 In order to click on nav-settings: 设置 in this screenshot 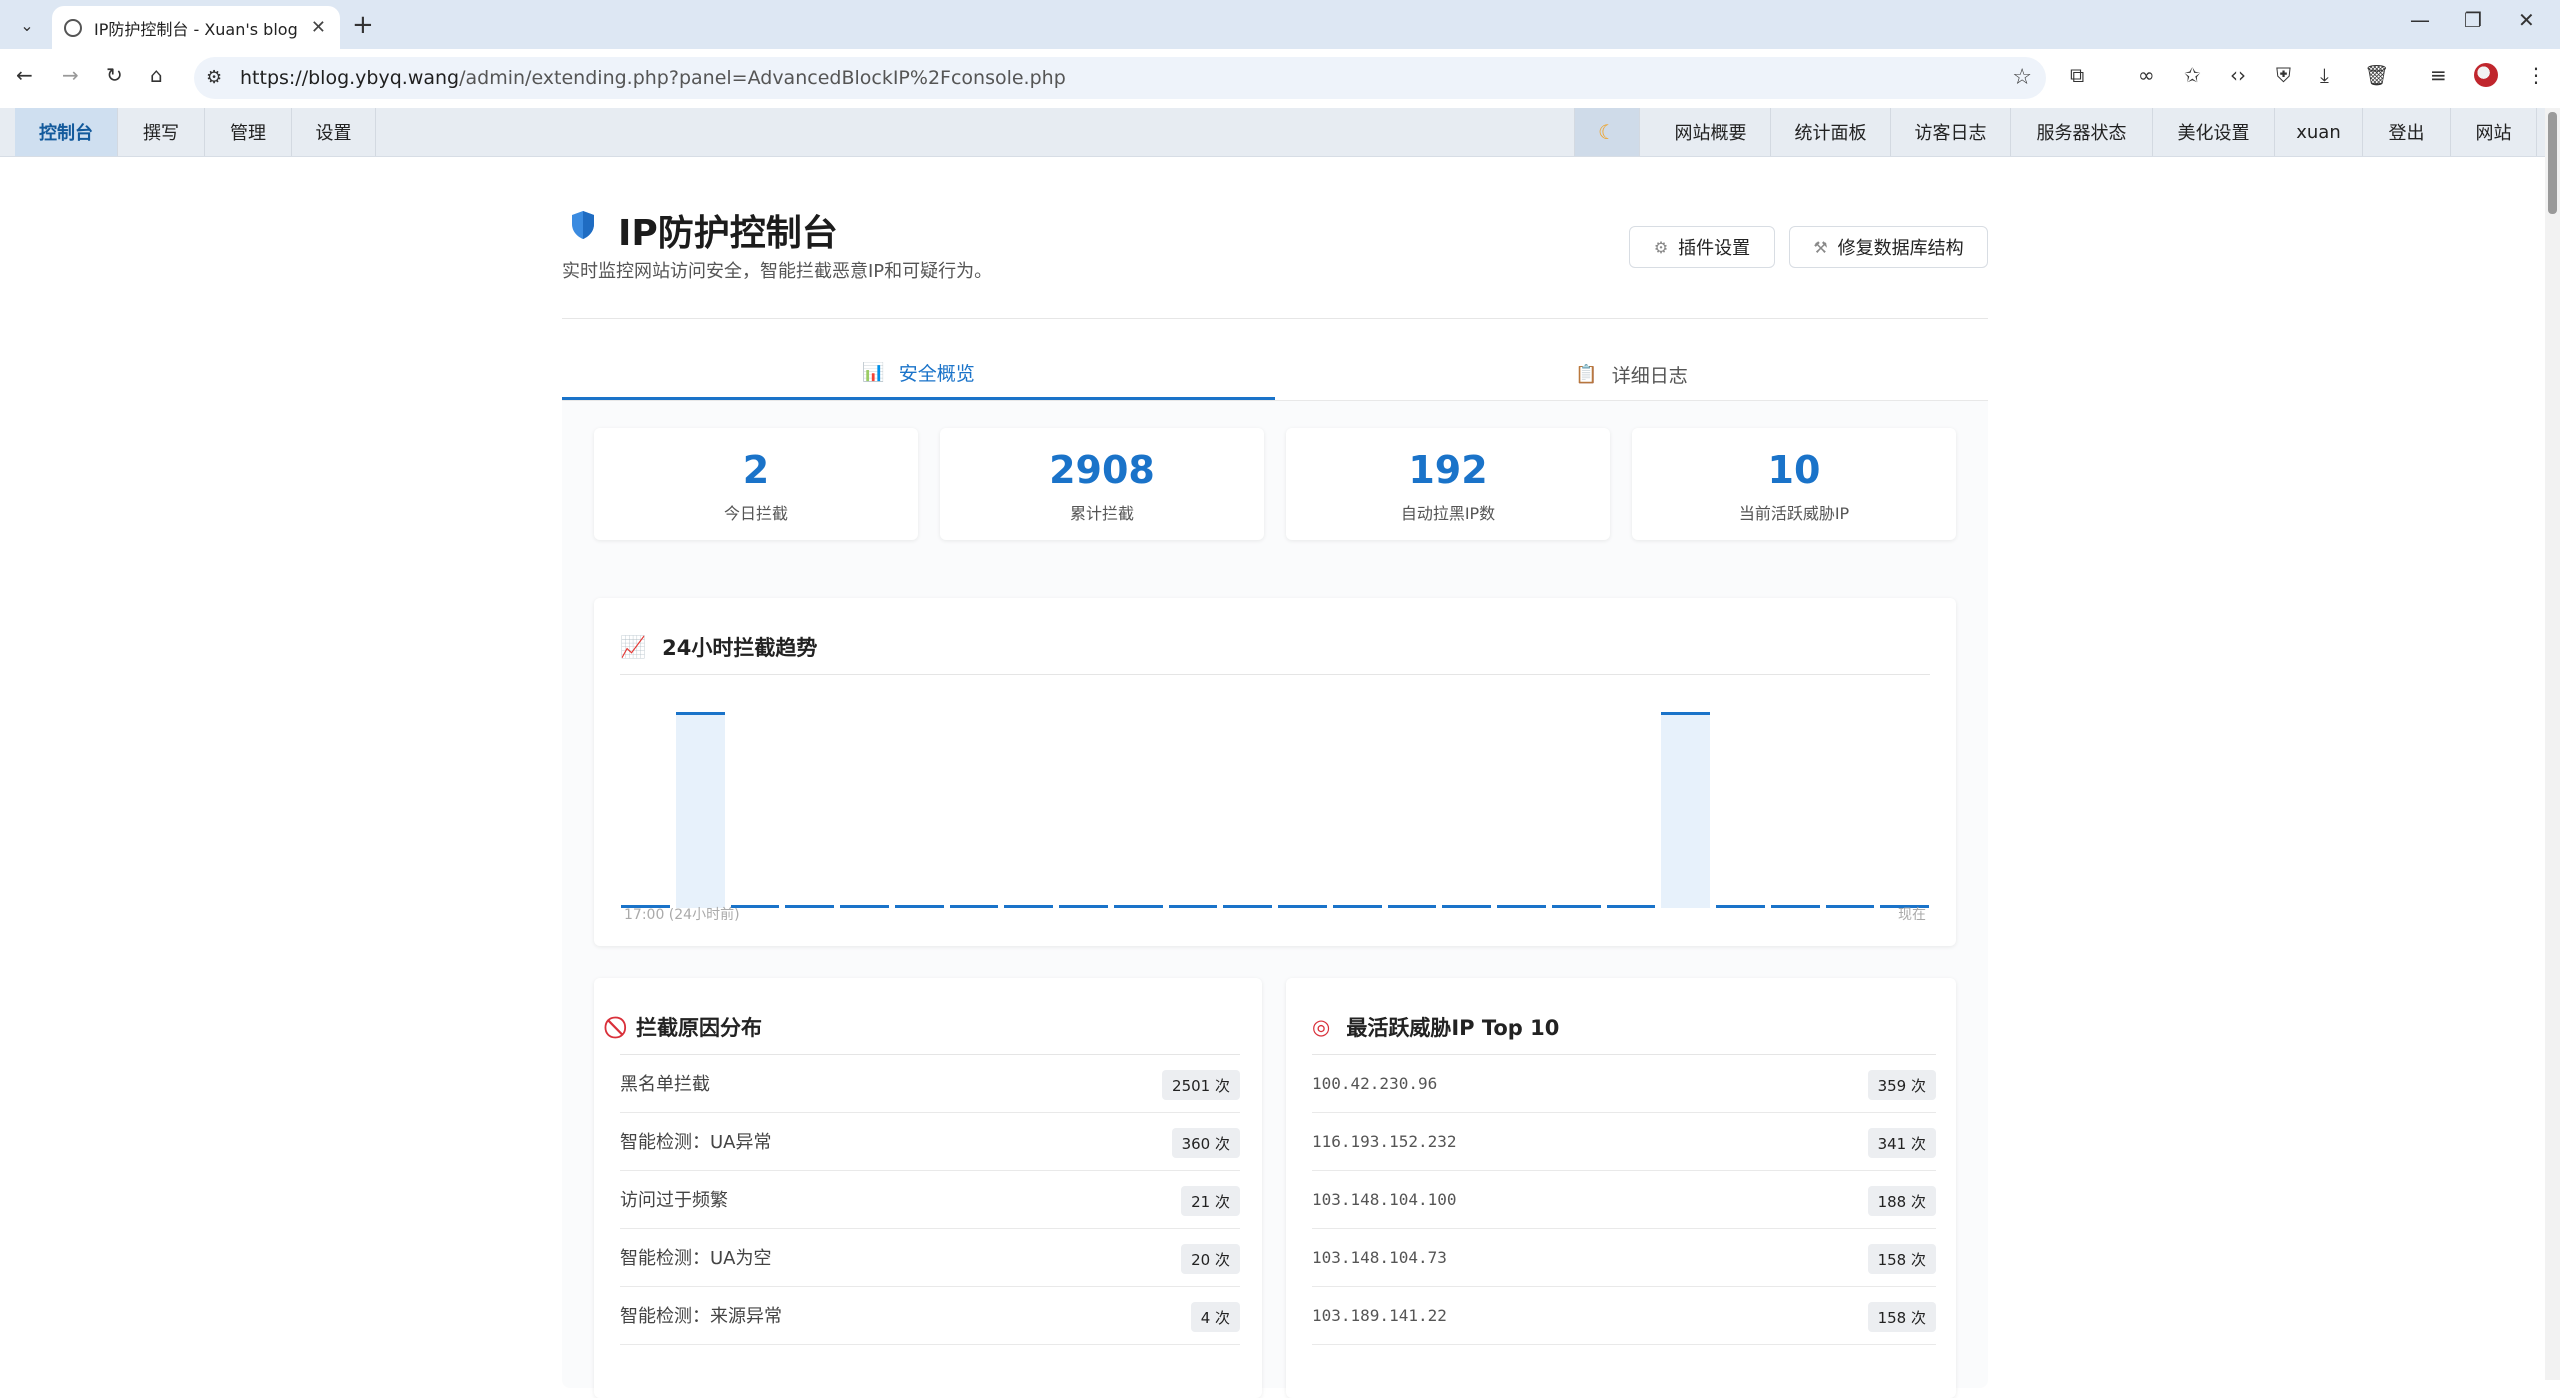, I will do `click(334, 132)`.